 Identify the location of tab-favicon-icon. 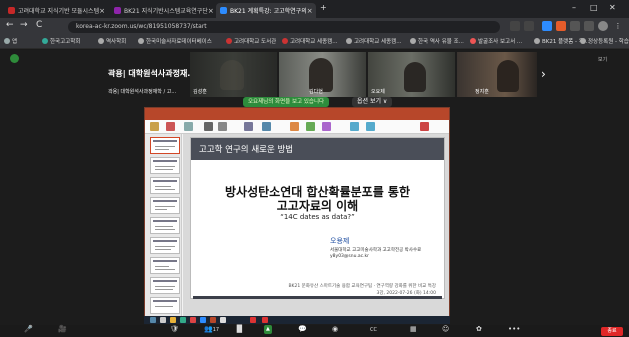
(11, 10).